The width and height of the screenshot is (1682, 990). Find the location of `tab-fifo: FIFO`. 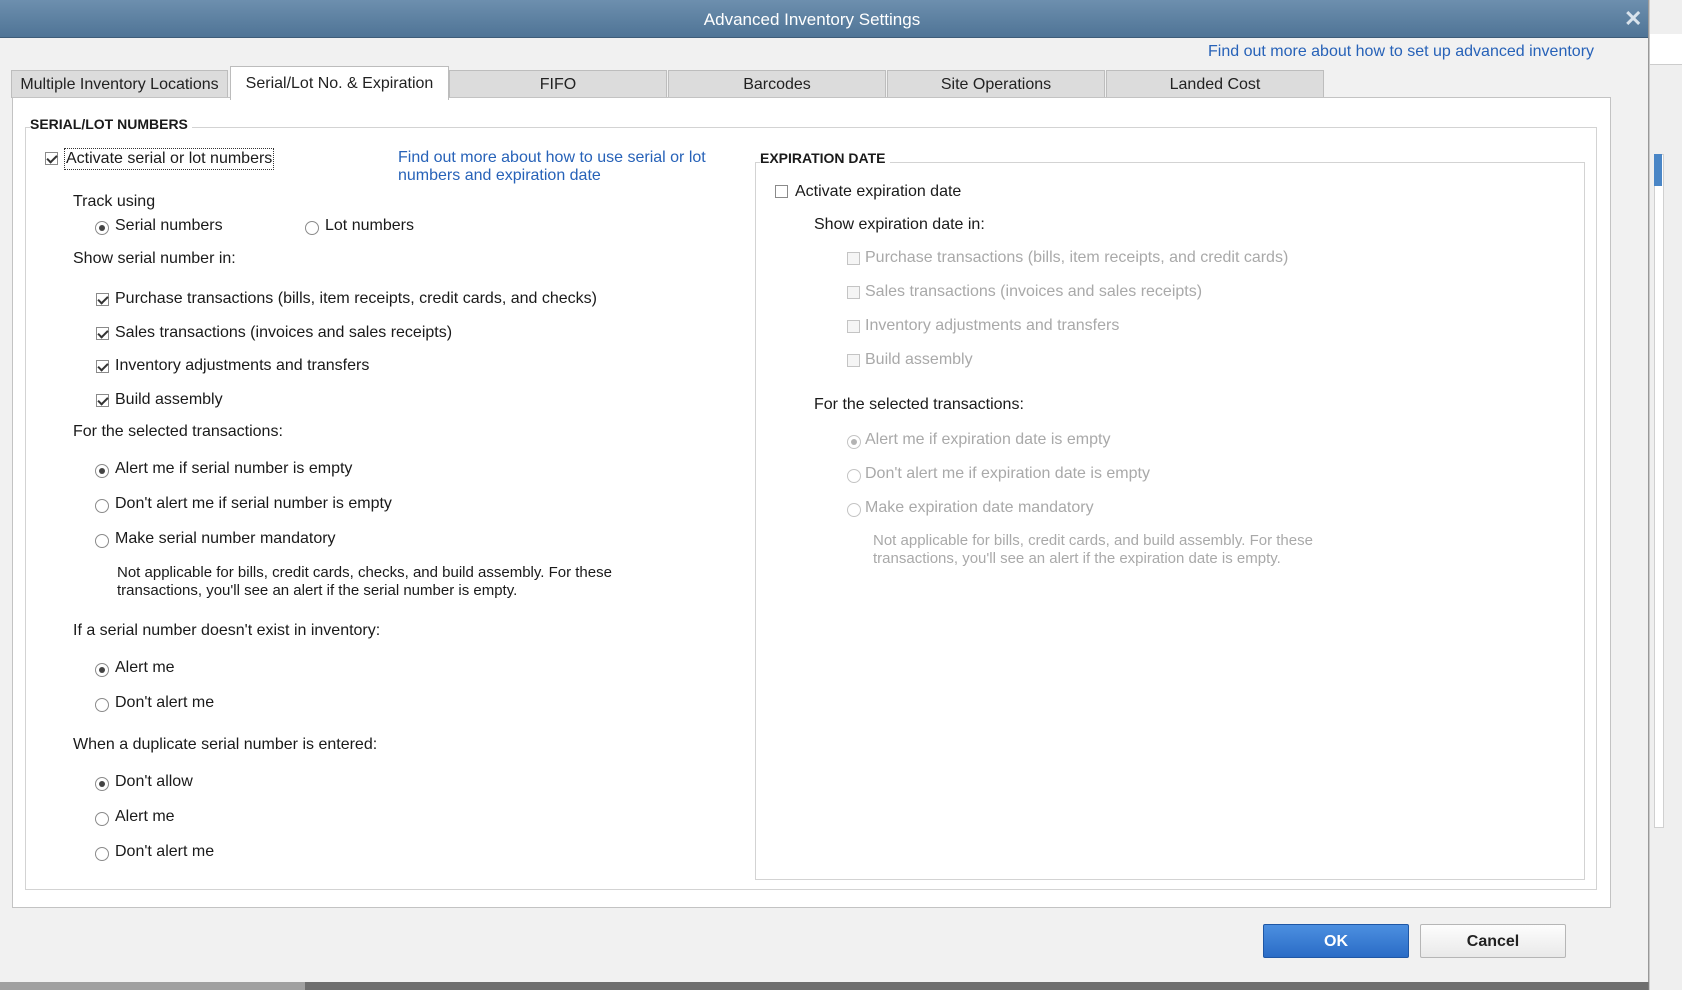

tab-fifo: FIFO is located at coordinates (558, 84).